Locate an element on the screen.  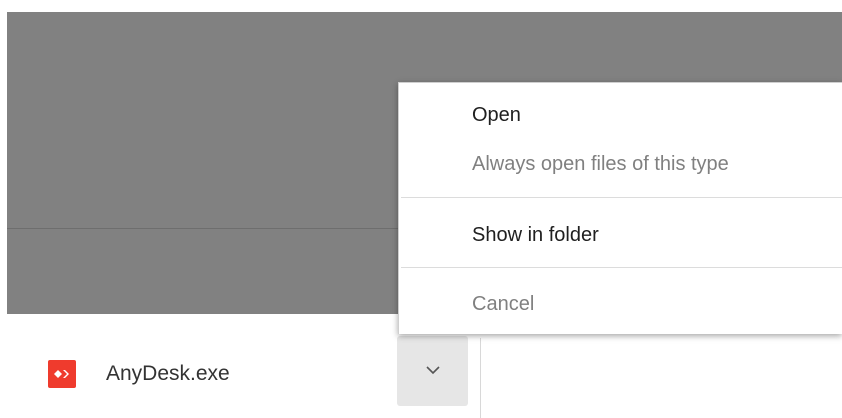
menu-item-always-open: Always open files of this type is located at coordinates (600, 164).